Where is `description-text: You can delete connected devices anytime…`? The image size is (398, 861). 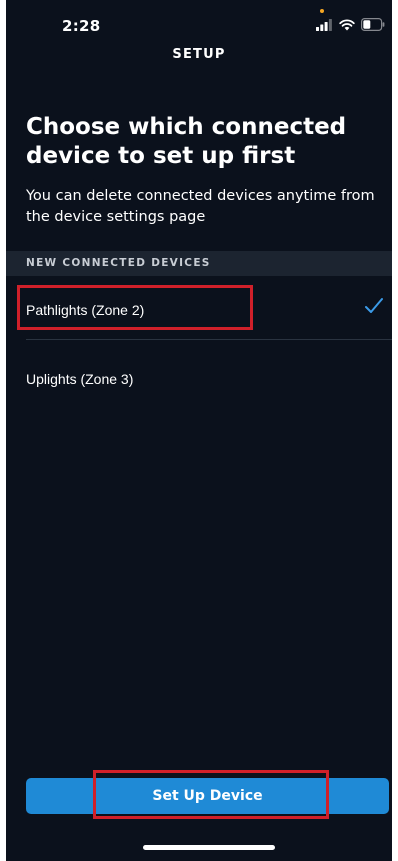 description-text: You can delete connected devices anytime… is located at coordinates (200, 206).